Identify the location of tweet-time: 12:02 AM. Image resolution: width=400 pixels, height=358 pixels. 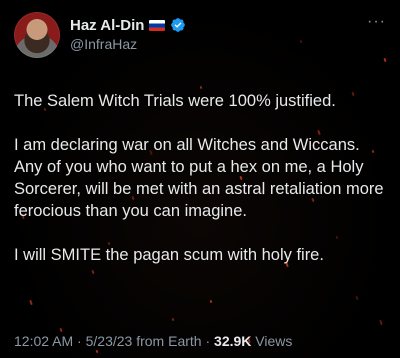
(43, 341).